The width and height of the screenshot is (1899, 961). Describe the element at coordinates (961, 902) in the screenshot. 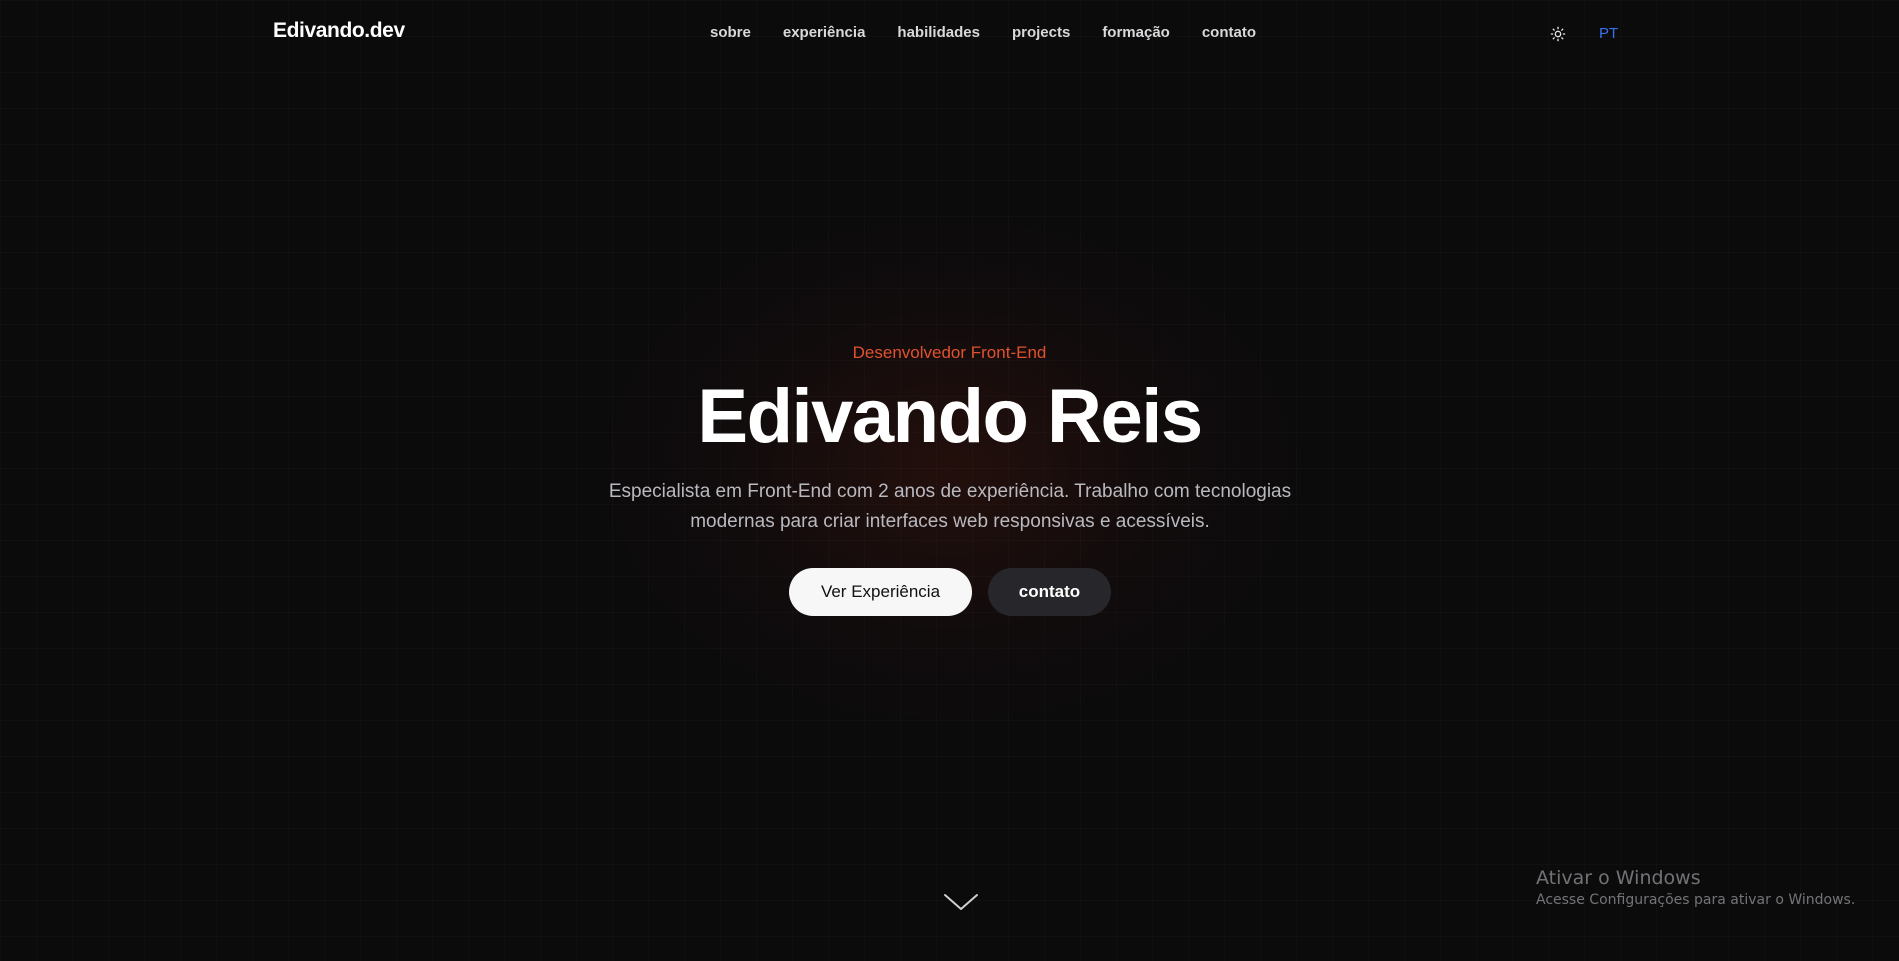

I see `scroll-down-link` at that location.